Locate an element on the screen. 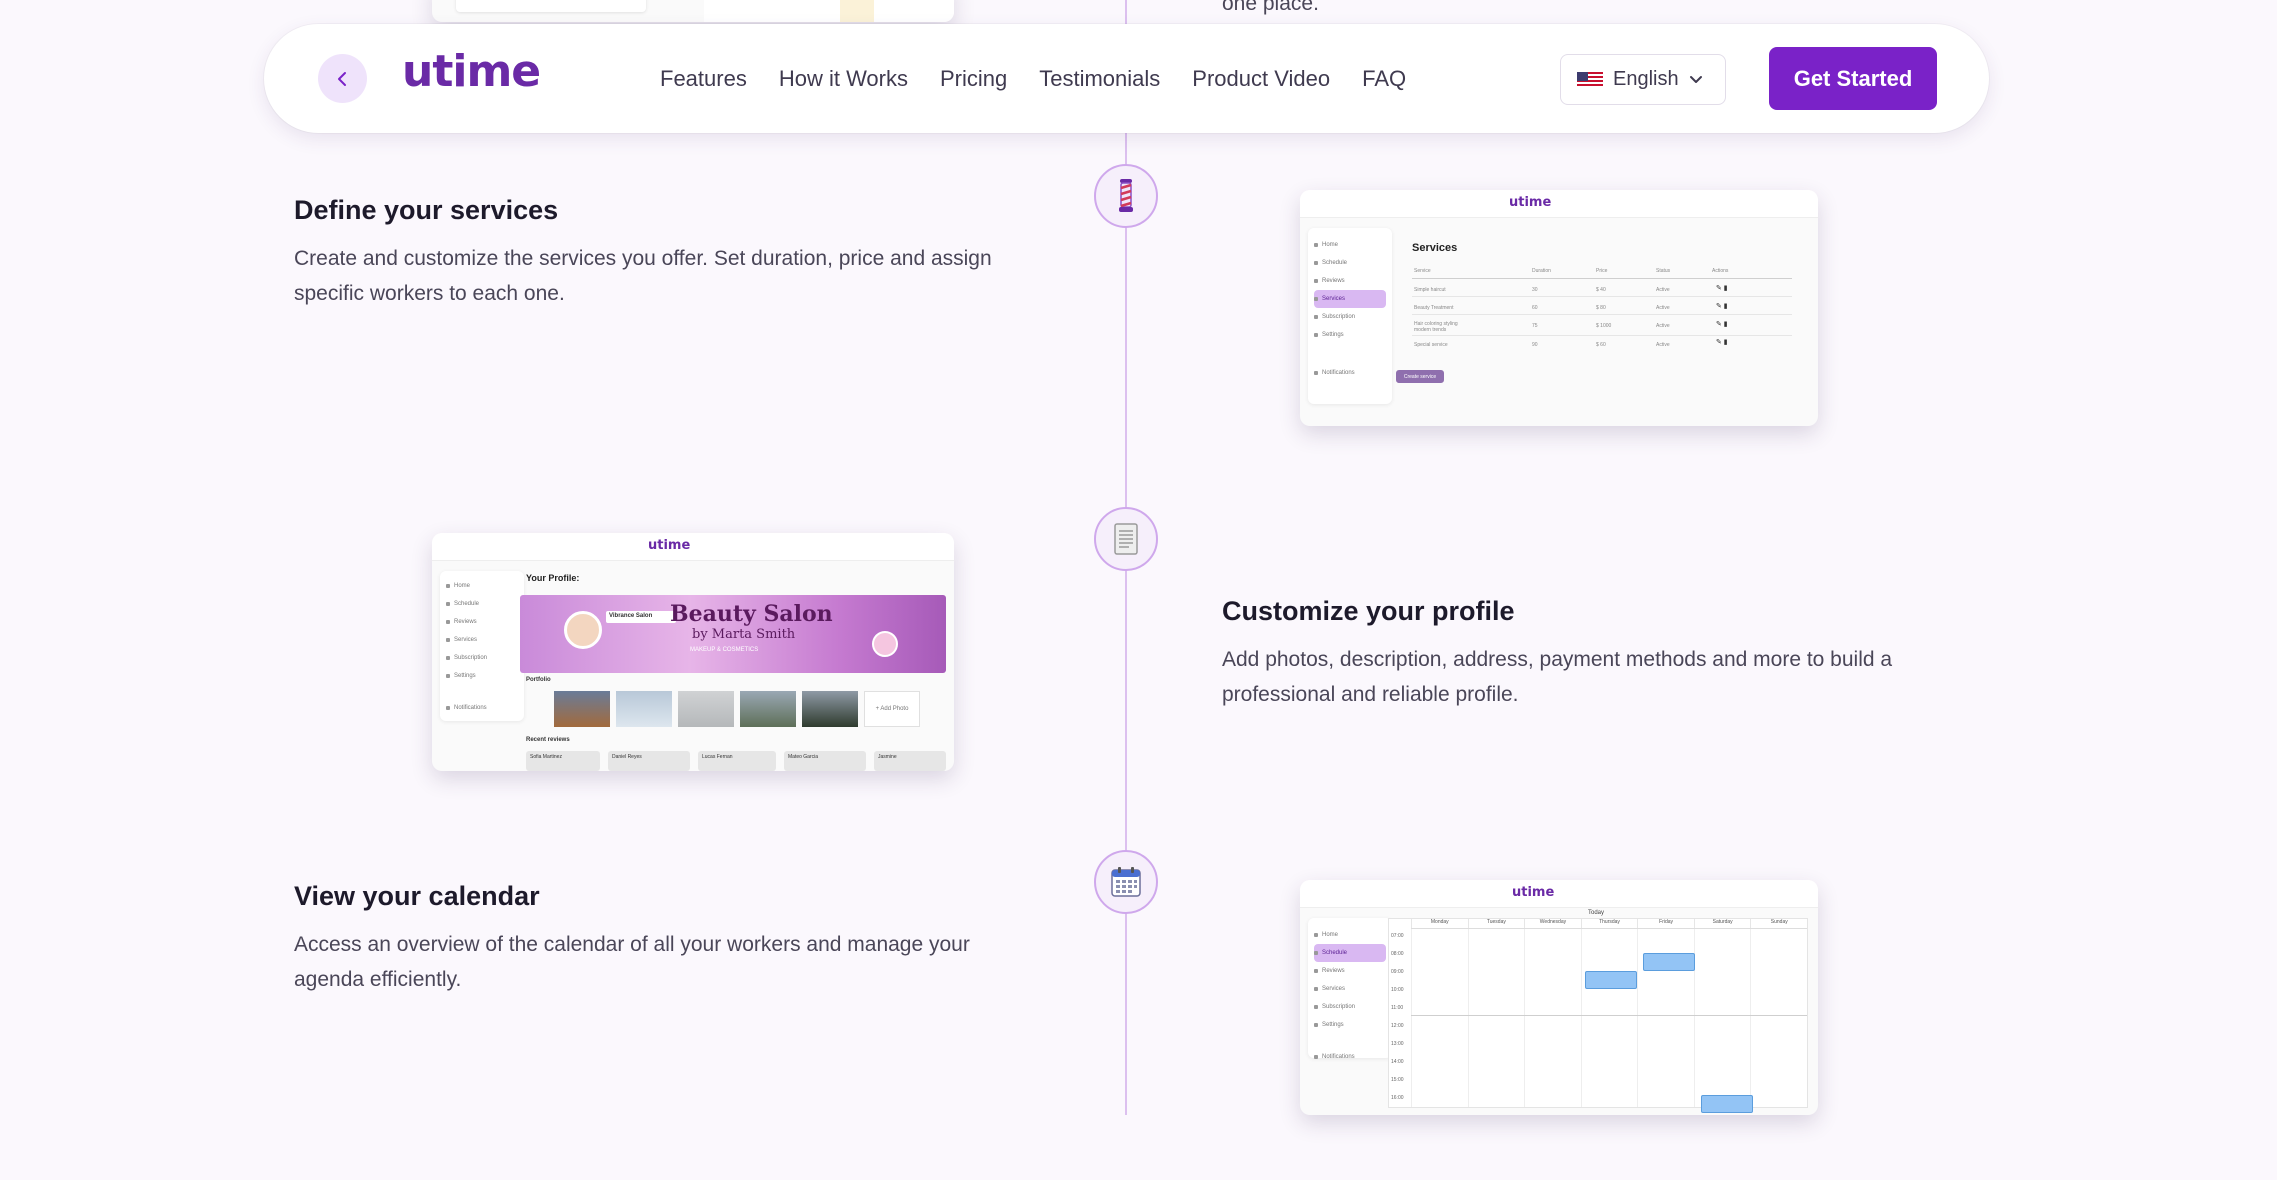  services-shot-heading: Services is located at coordinates (1435, 248).